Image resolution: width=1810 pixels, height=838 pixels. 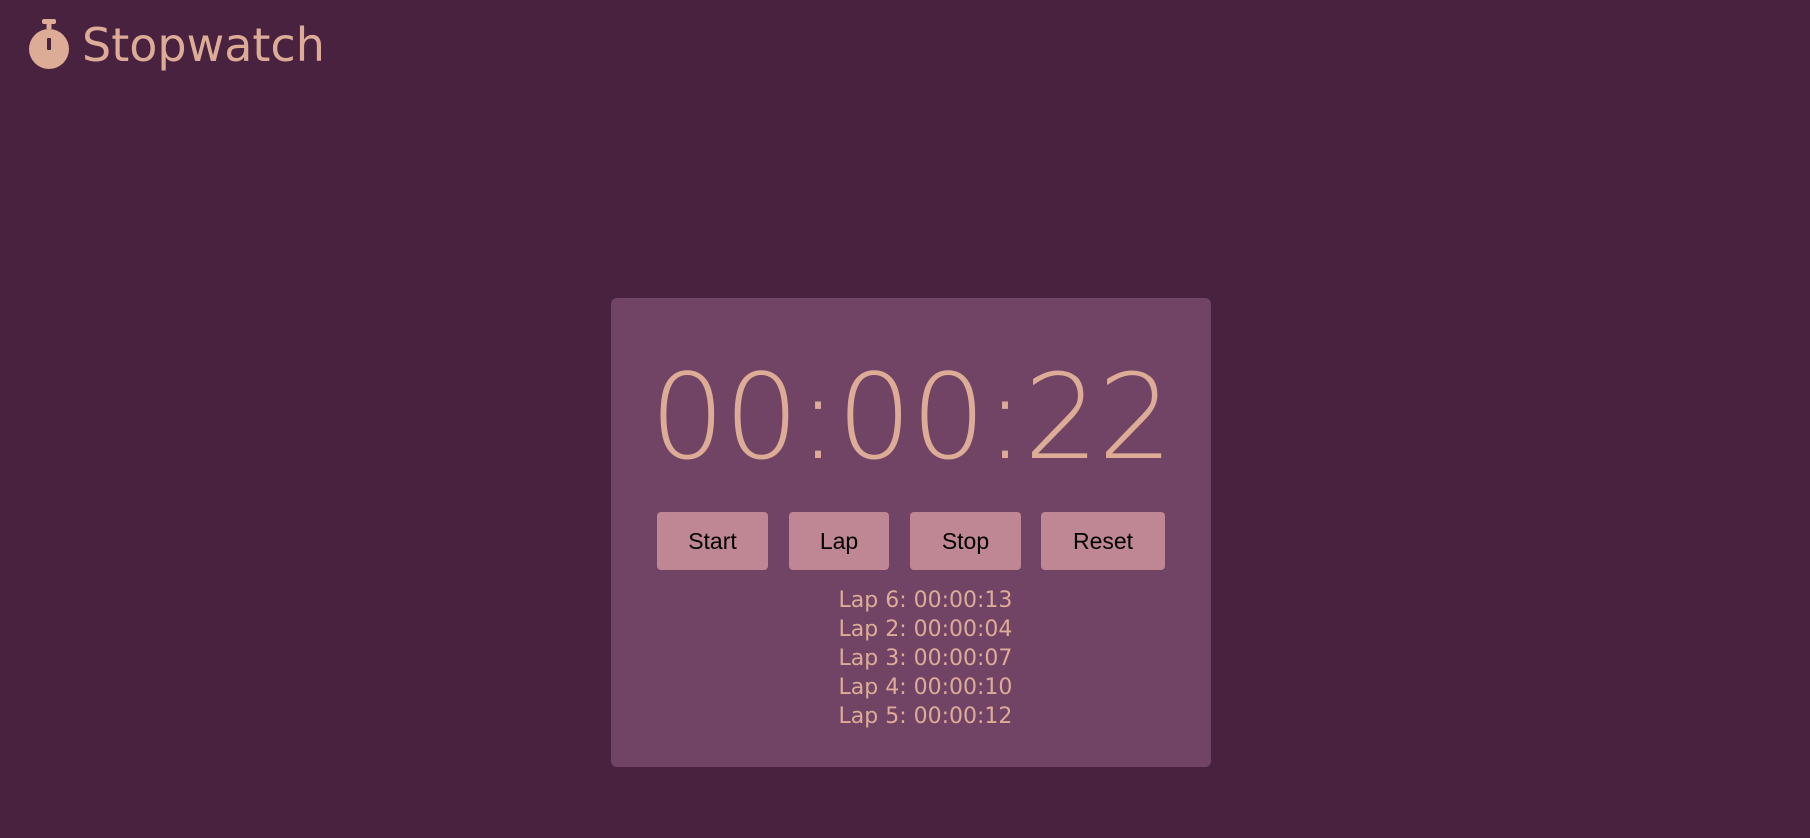 What do you see at coordinates (839, 541) in the screenshot?
I see `lap-button: Lap` at bounding box center [839, 541].